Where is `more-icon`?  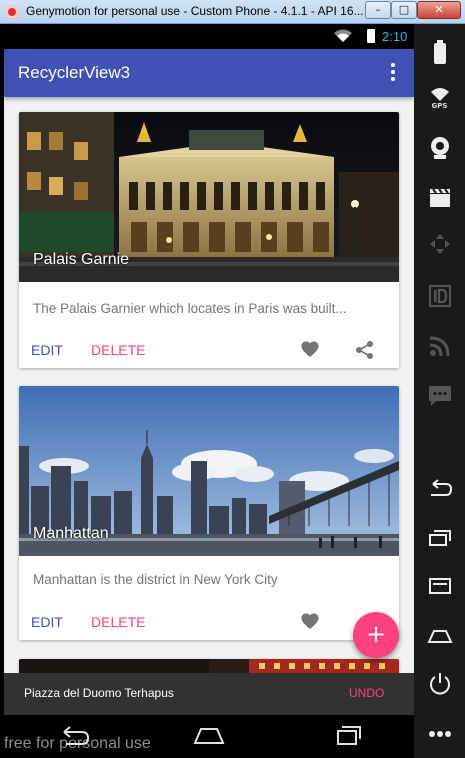
more-icon is located at coordinates (439, 734).